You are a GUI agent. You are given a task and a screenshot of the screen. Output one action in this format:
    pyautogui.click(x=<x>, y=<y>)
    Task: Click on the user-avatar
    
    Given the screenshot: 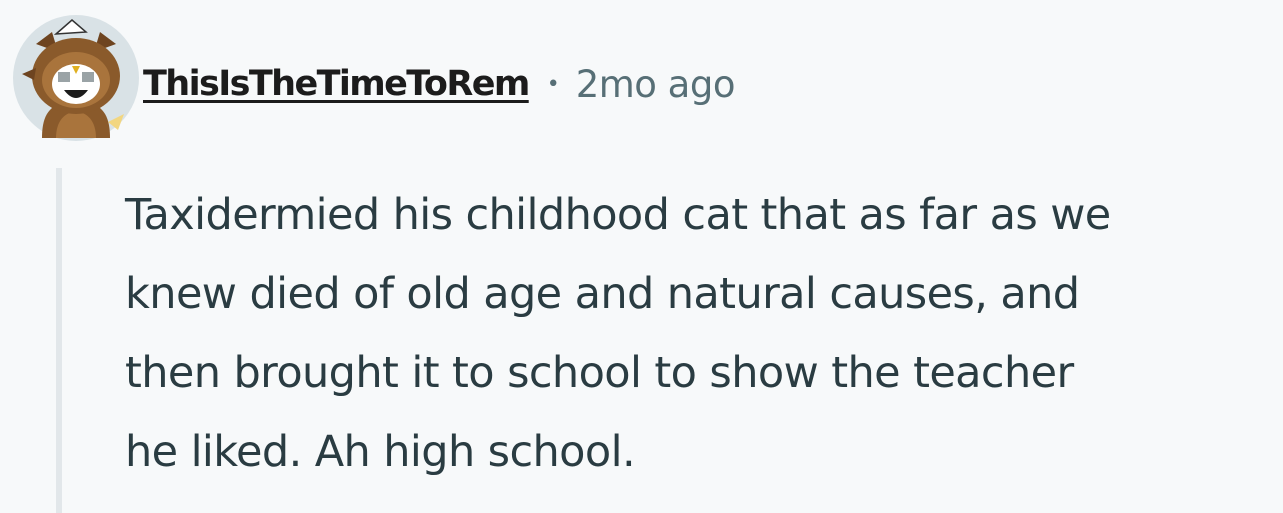 What is the action you would take?
    pyautogui.click(x=76, y=78)
    